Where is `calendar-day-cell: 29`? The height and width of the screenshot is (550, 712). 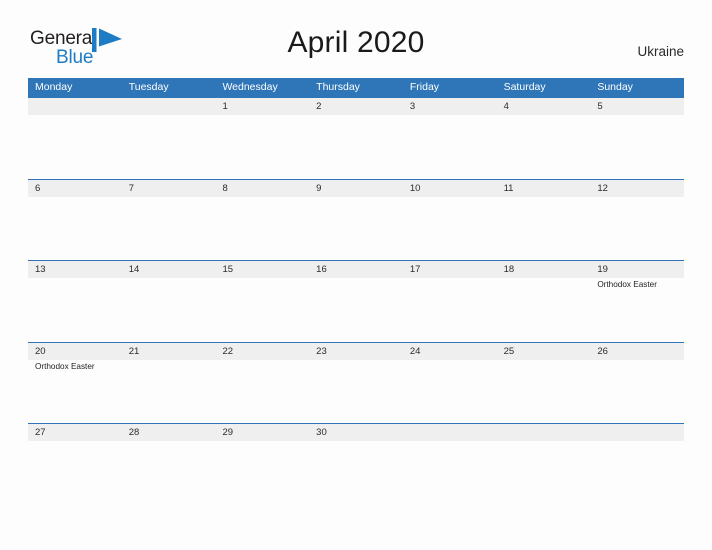
calendar-day-cell: 29 is located at coordinates (262, 464).